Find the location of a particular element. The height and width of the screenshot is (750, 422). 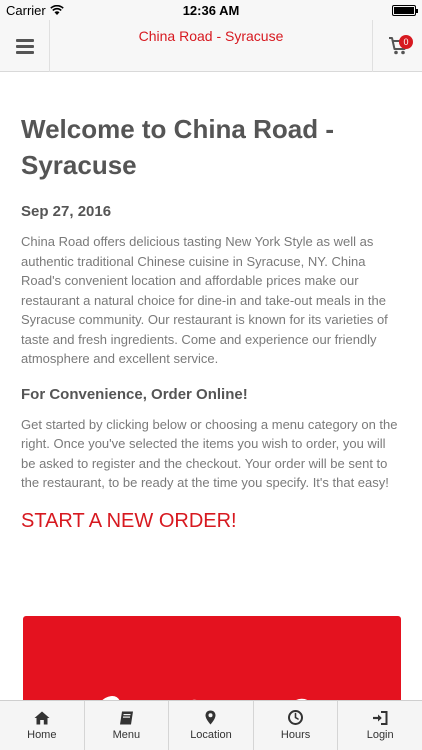

tab-label: Login is located at coordinates (380, 734).